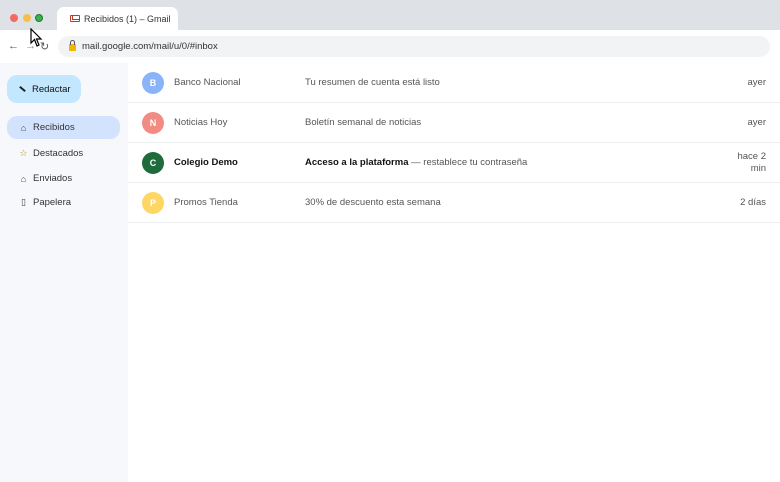  Describe the element at coordinates (51, 89) in the screenshot. I see `compose-label: Redactar` at that location.